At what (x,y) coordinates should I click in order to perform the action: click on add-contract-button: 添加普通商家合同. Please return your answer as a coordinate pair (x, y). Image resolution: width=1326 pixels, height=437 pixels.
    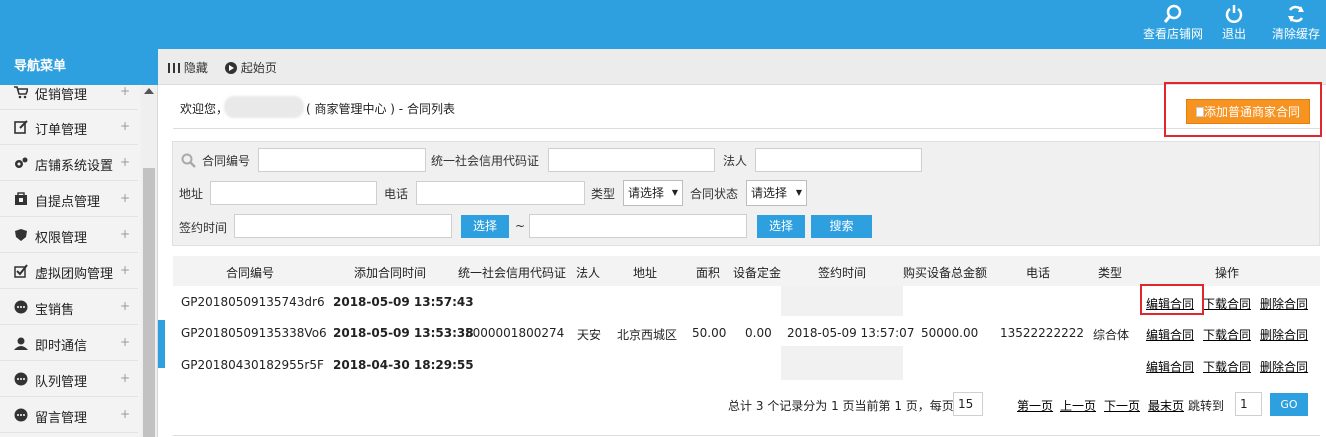
    Looking at the image, I should click on (1248, 111).